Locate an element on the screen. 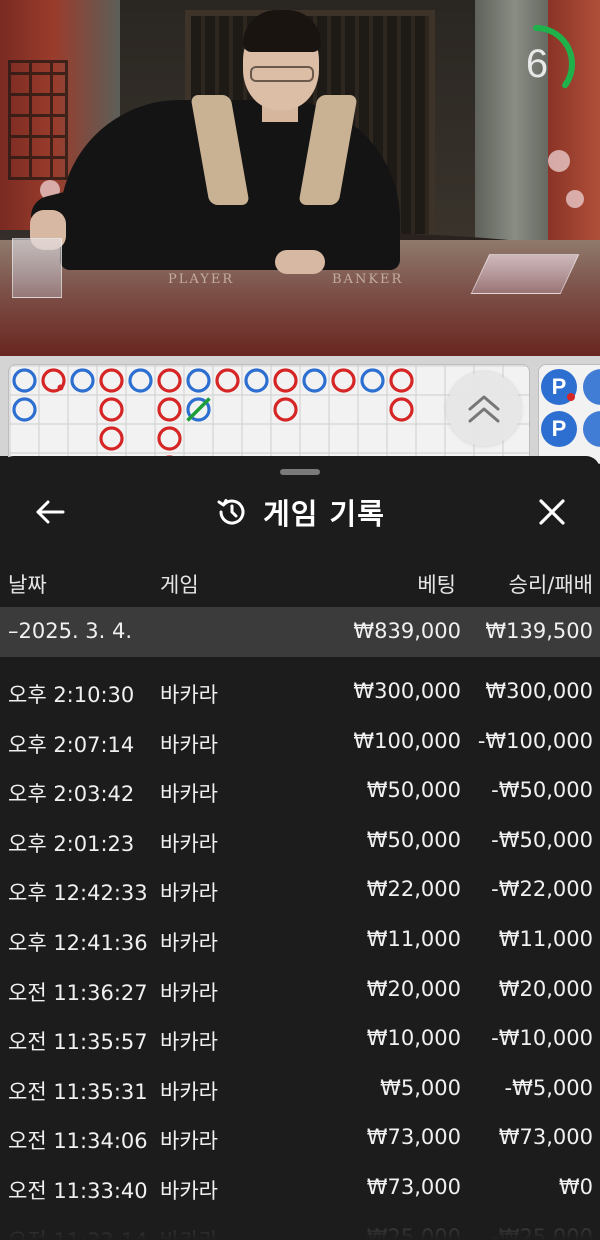  close-button is located at coordinates (552, 512).